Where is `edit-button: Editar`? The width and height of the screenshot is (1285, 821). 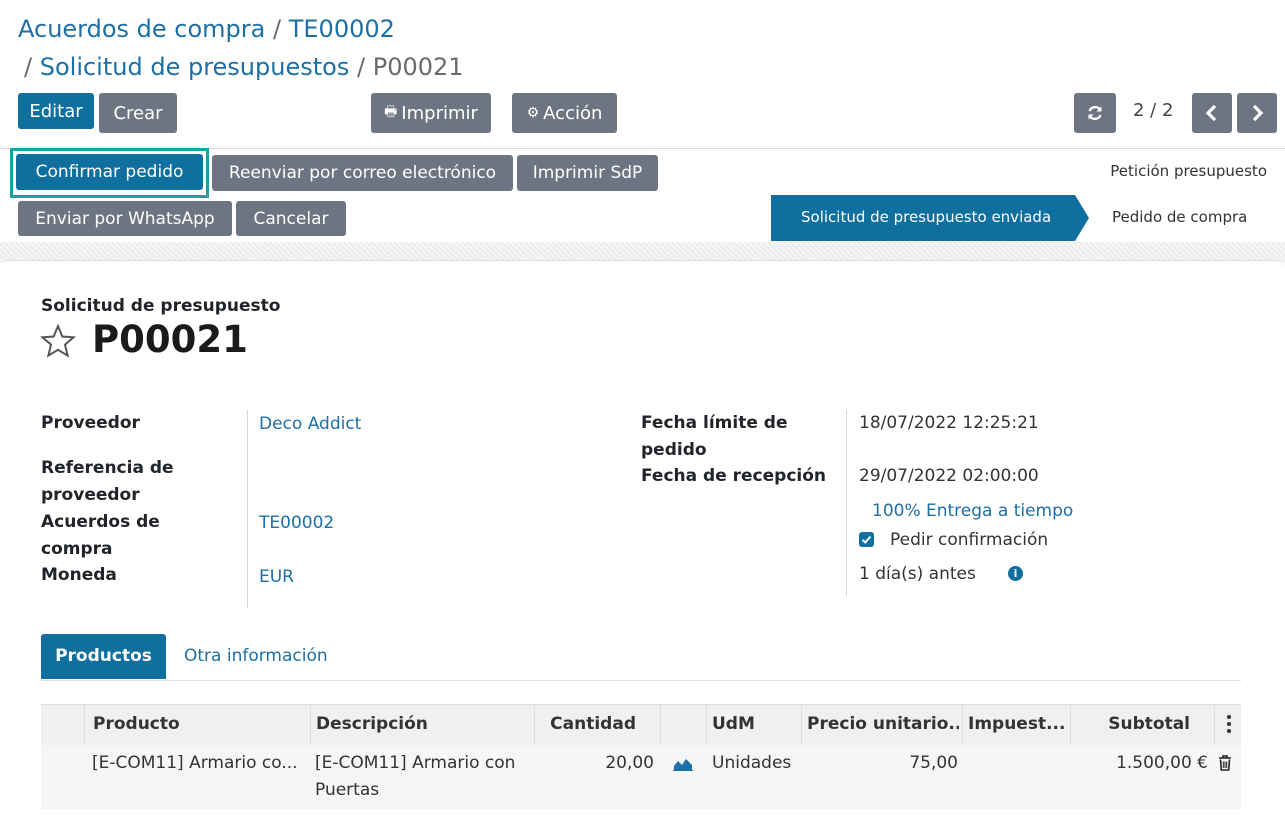 edit-button: Editar is located at coordinates (56, 111).